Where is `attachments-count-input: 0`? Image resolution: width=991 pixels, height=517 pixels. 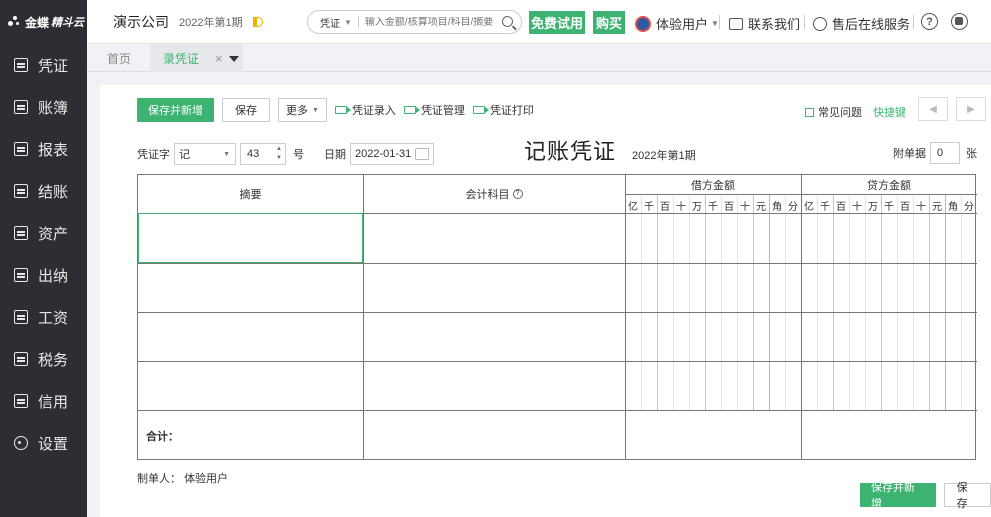 attachments-count-input: 0 is located at coordinates (945, 153).